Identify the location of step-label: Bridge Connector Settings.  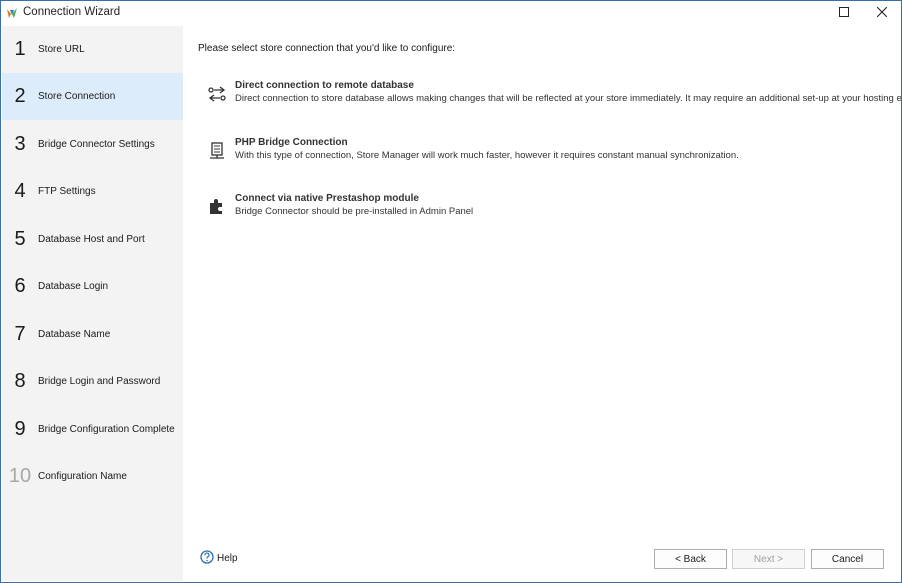
(96, 144).